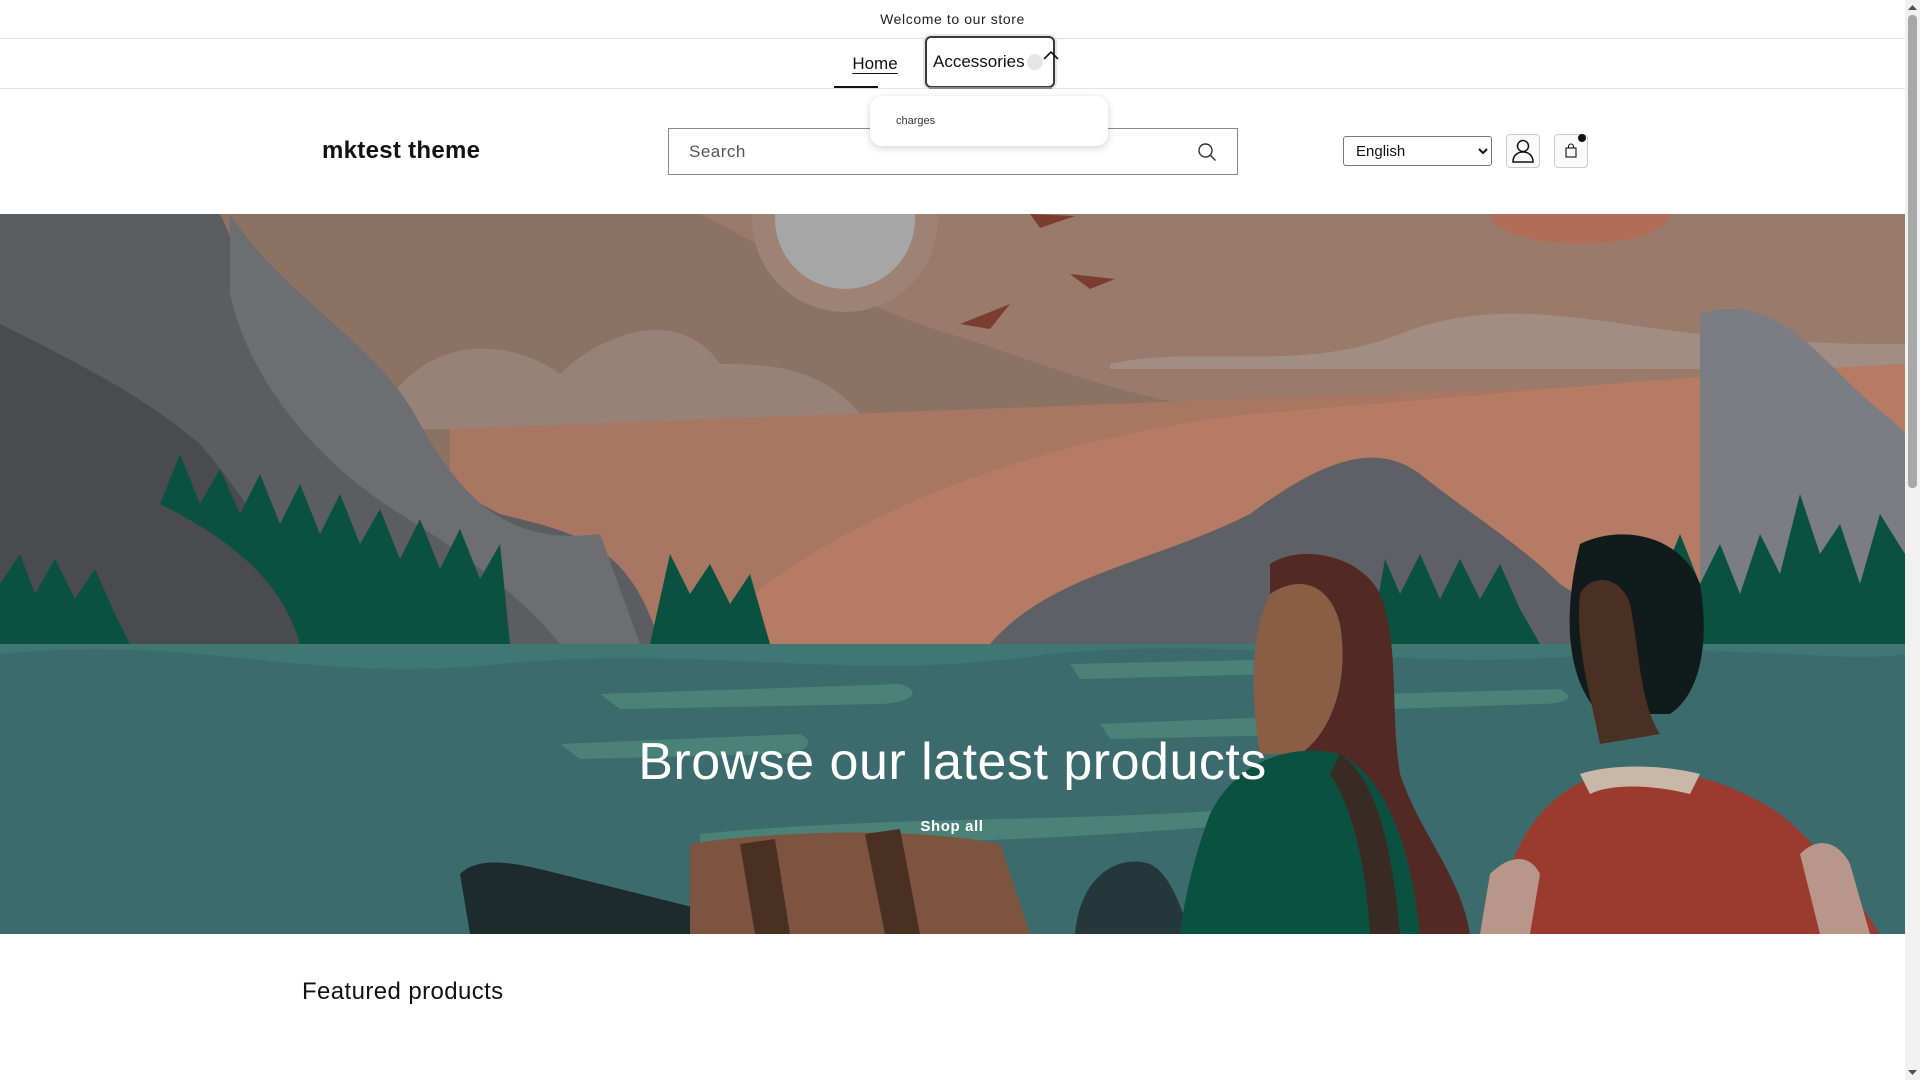 The height and width of the screenshot is (1080, 1920). I want to click on featured-products-title: Featured products, so click(403, 991).